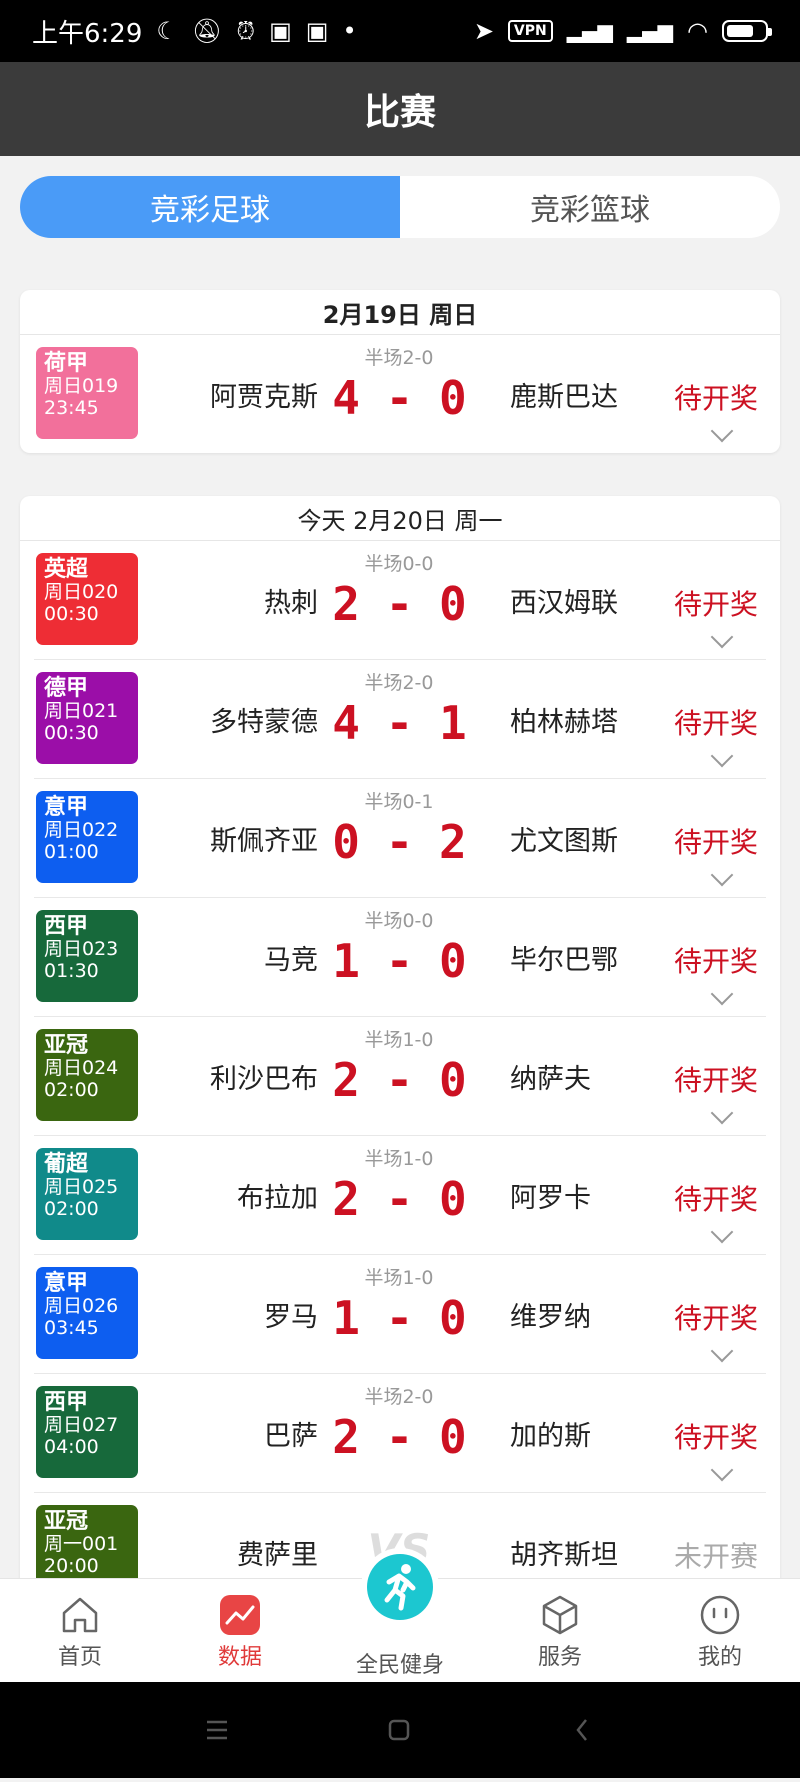  I want to click on away-team: 胡齐斯坦, so click(564, 1555).